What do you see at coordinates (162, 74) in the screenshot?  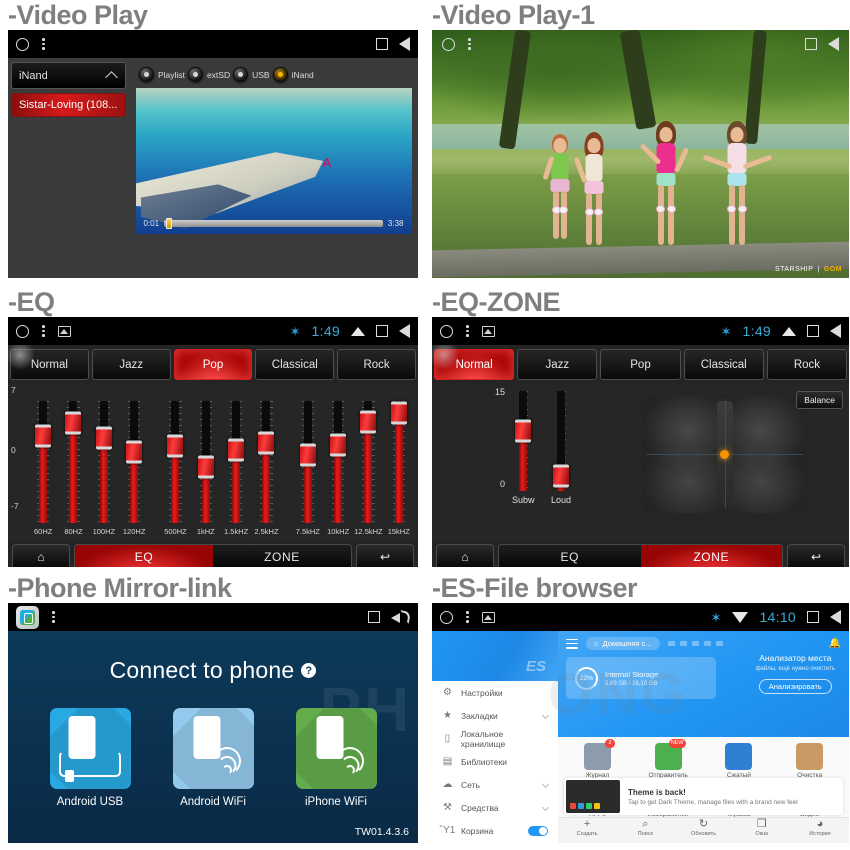 I see `source-option-playlist: Playlist` at bounding box center [162, 74].